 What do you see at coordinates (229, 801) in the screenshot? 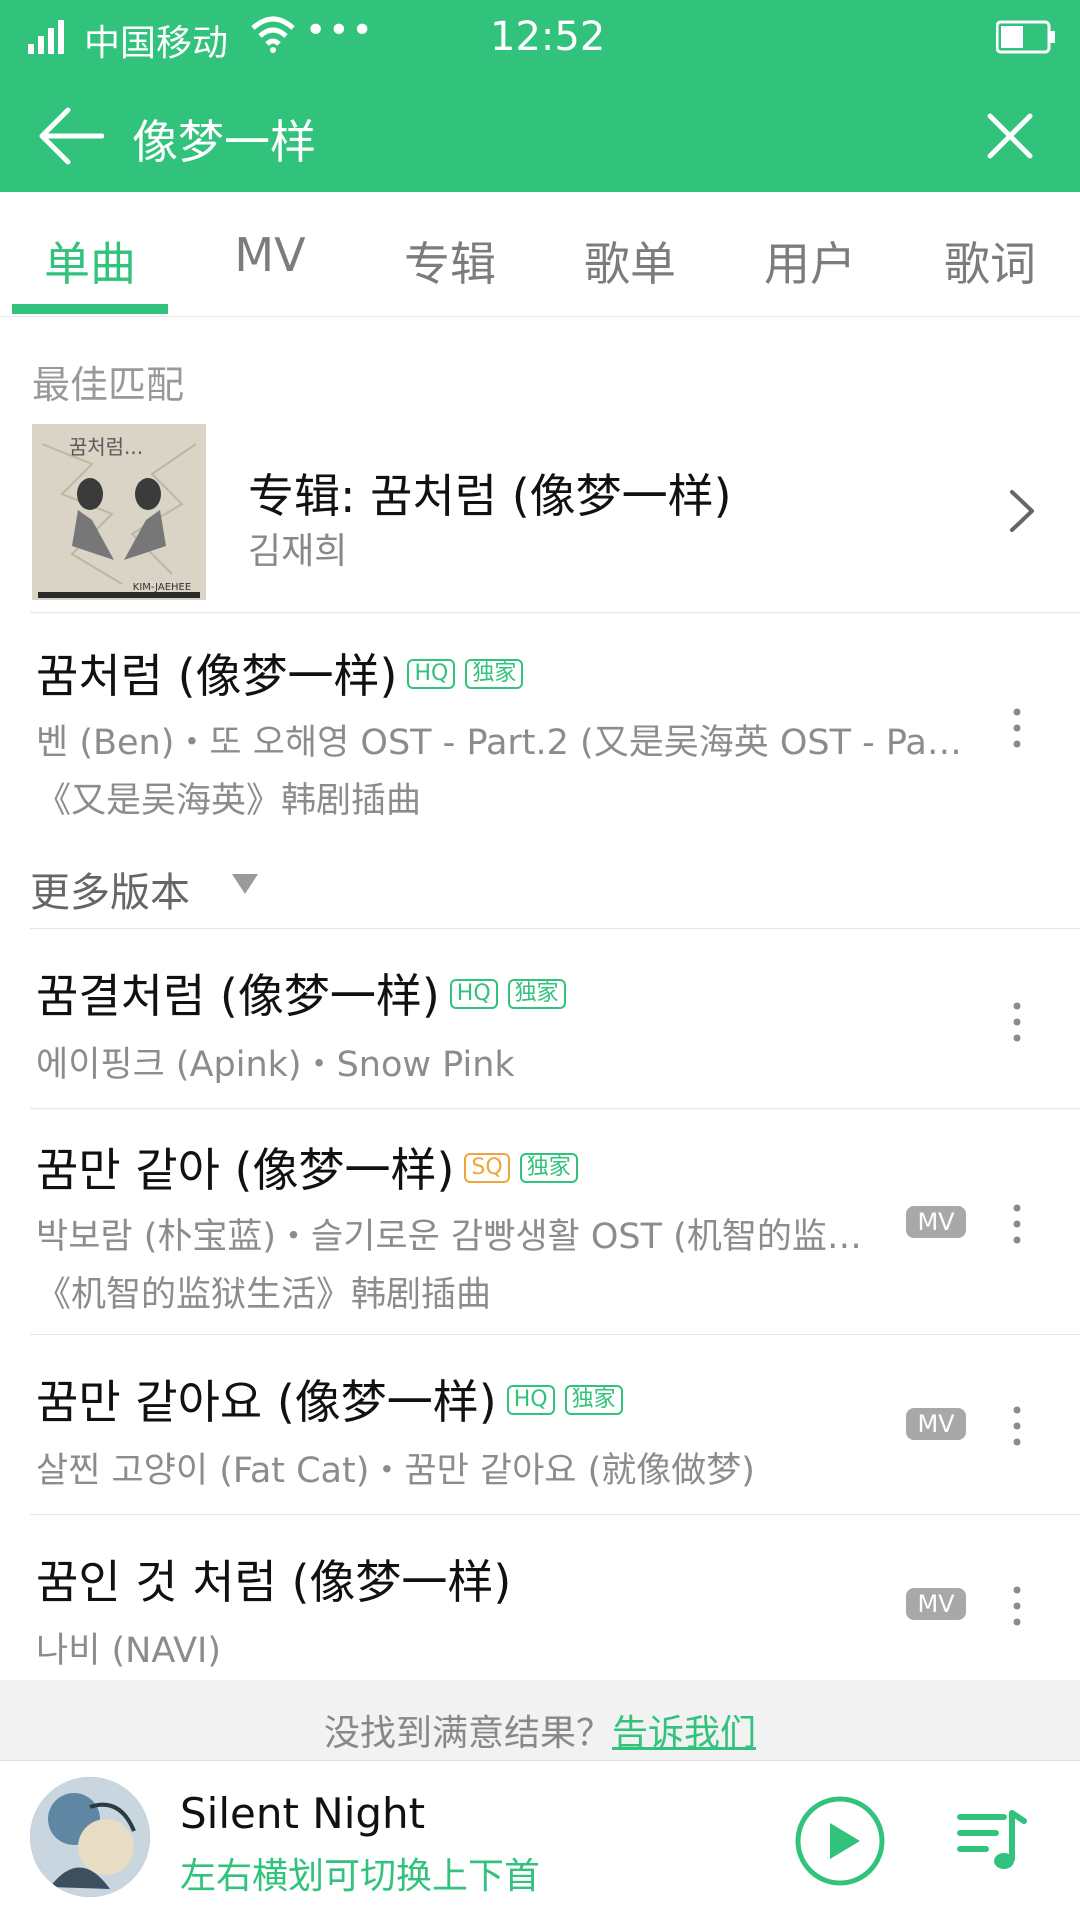
I see `song-note: 《又是吴海英》韩剧插曲` at bounding box center [229, 801].